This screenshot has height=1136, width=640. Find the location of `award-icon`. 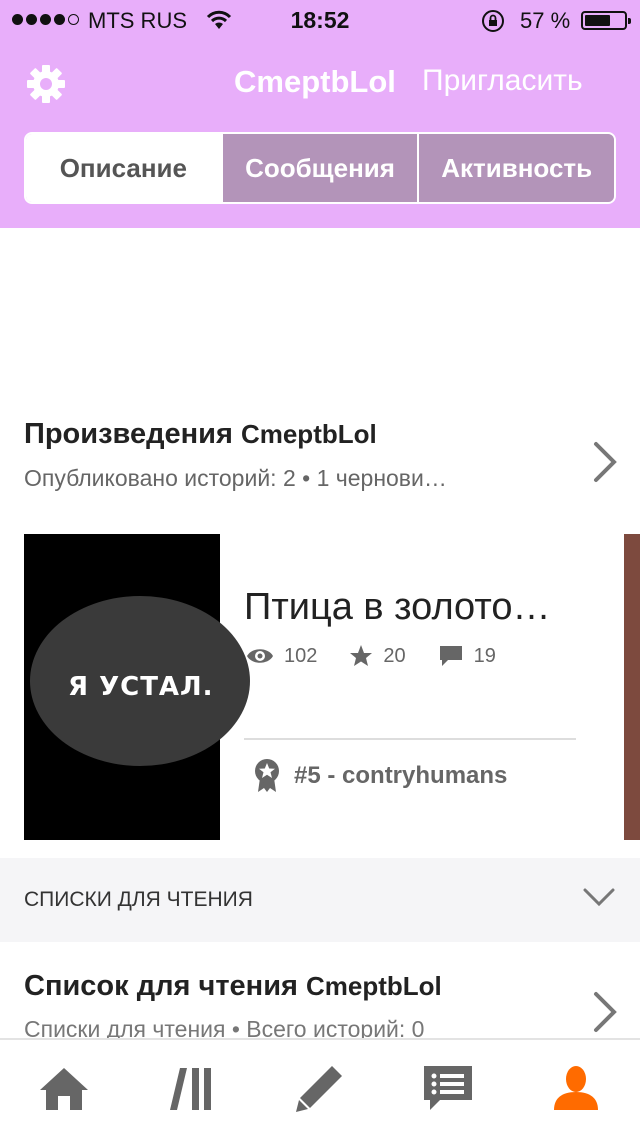

award-icon is located at coordinates (267, 775).